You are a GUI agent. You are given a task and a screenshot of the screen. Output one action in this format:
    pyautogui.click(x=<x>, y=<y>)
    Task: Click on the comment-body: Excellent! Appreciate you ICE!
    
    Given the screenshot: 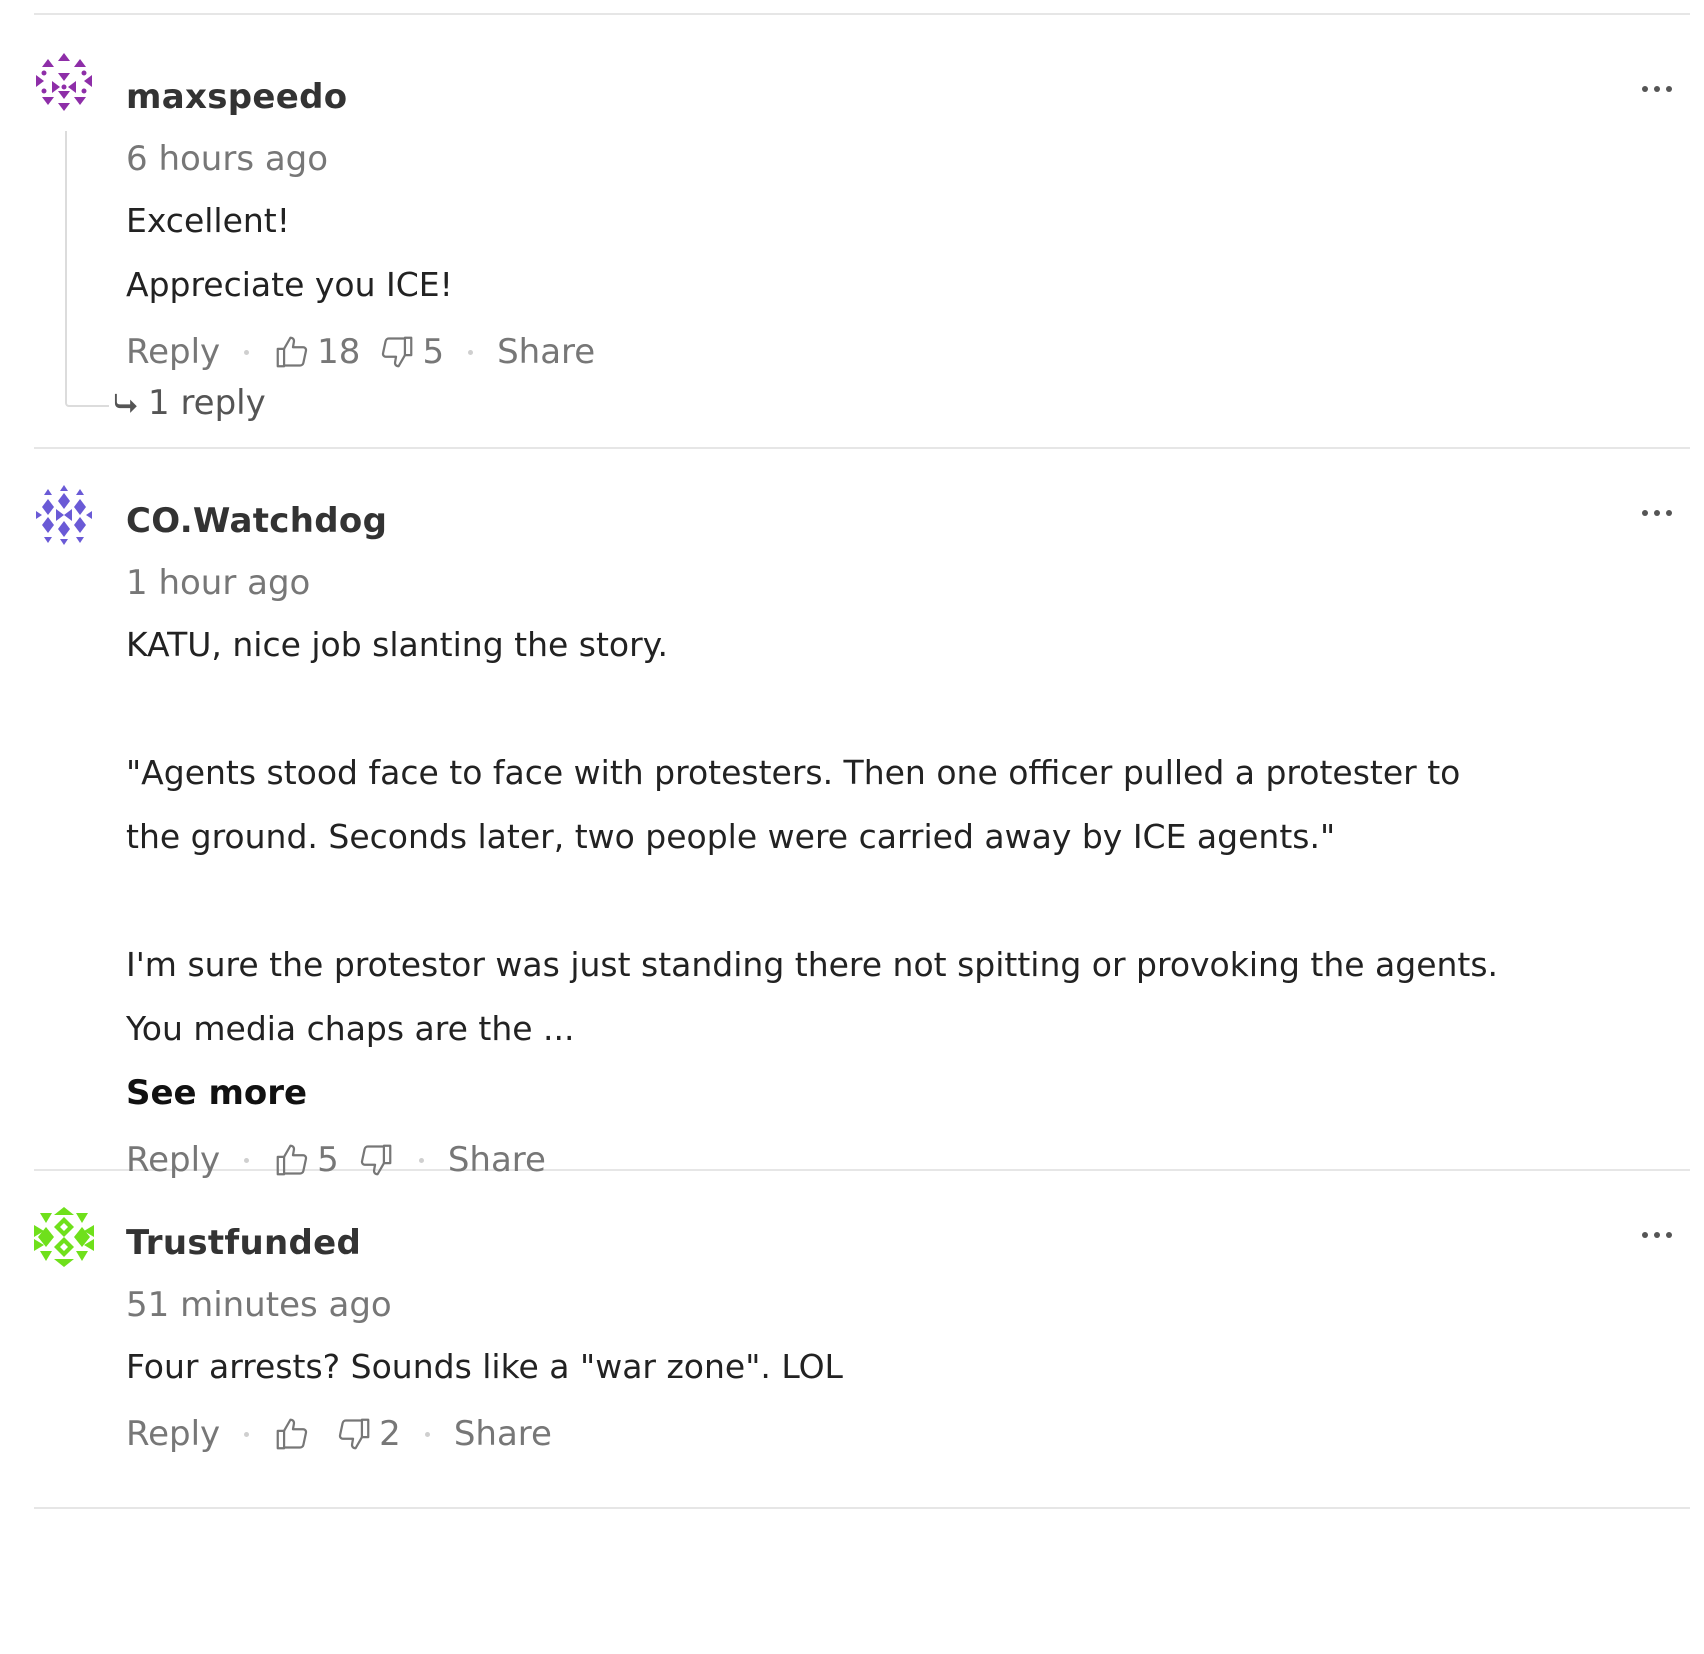 What is the action you would take?
    pyautogui.click(x=908, y=253)
    